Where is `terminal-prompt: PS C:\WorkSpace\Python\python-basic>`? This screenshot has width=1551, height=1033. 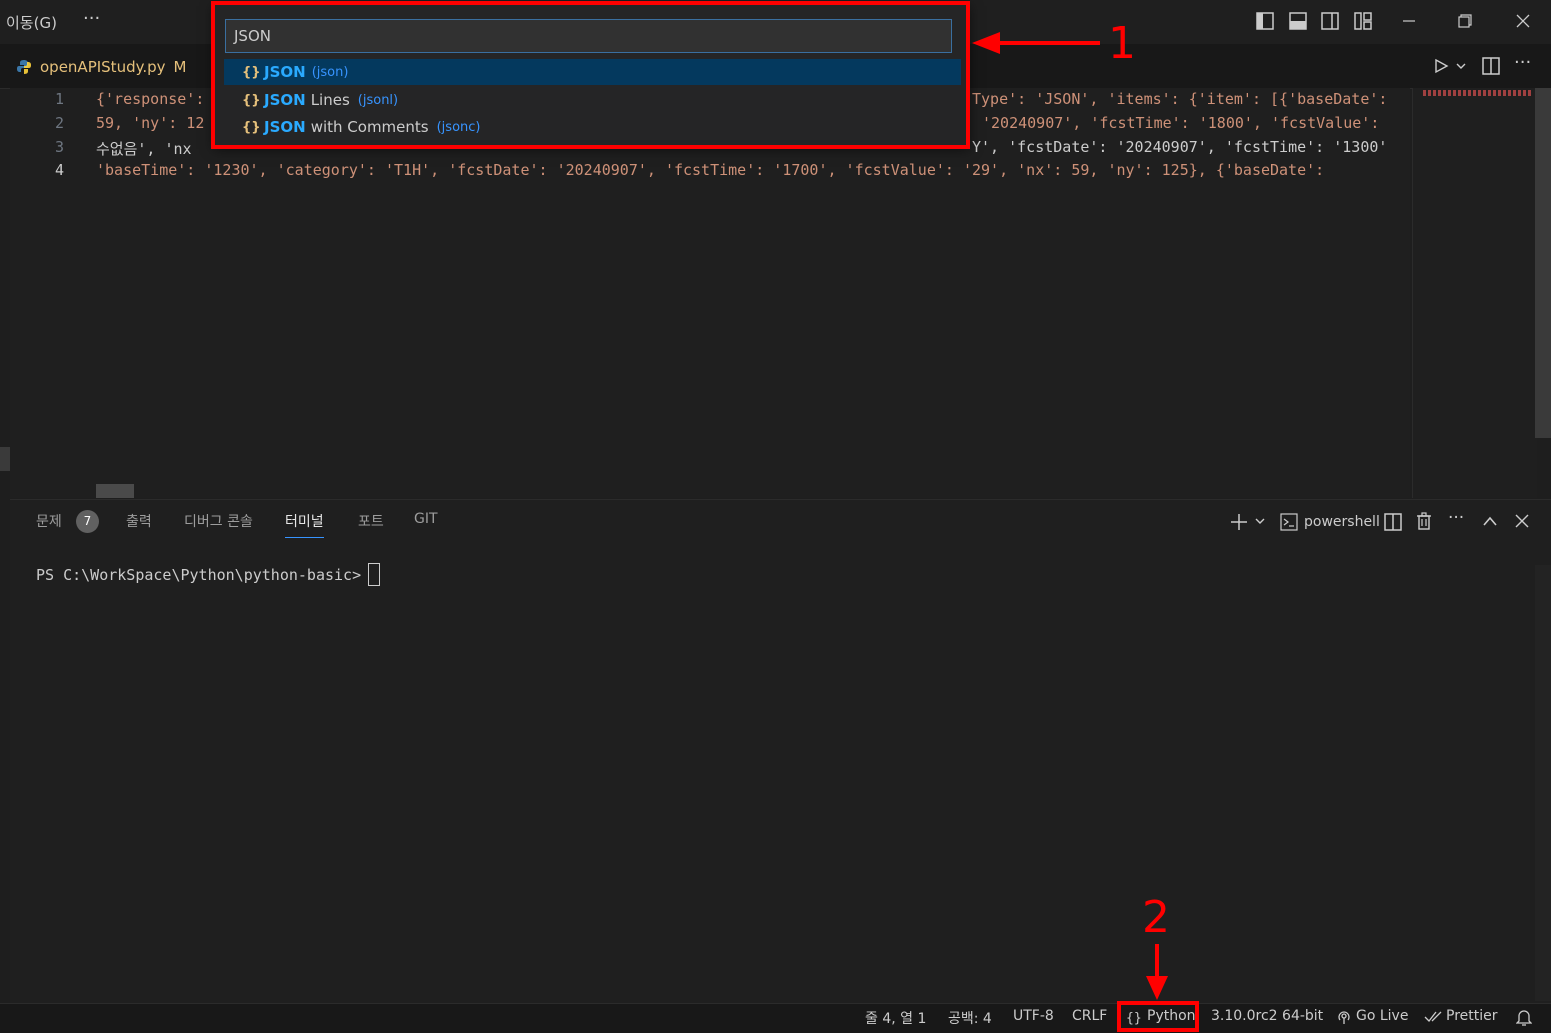
terminal-prompt: PS C:\WorkSpace\Python\python-basic> is located at coordinates (198, 575).